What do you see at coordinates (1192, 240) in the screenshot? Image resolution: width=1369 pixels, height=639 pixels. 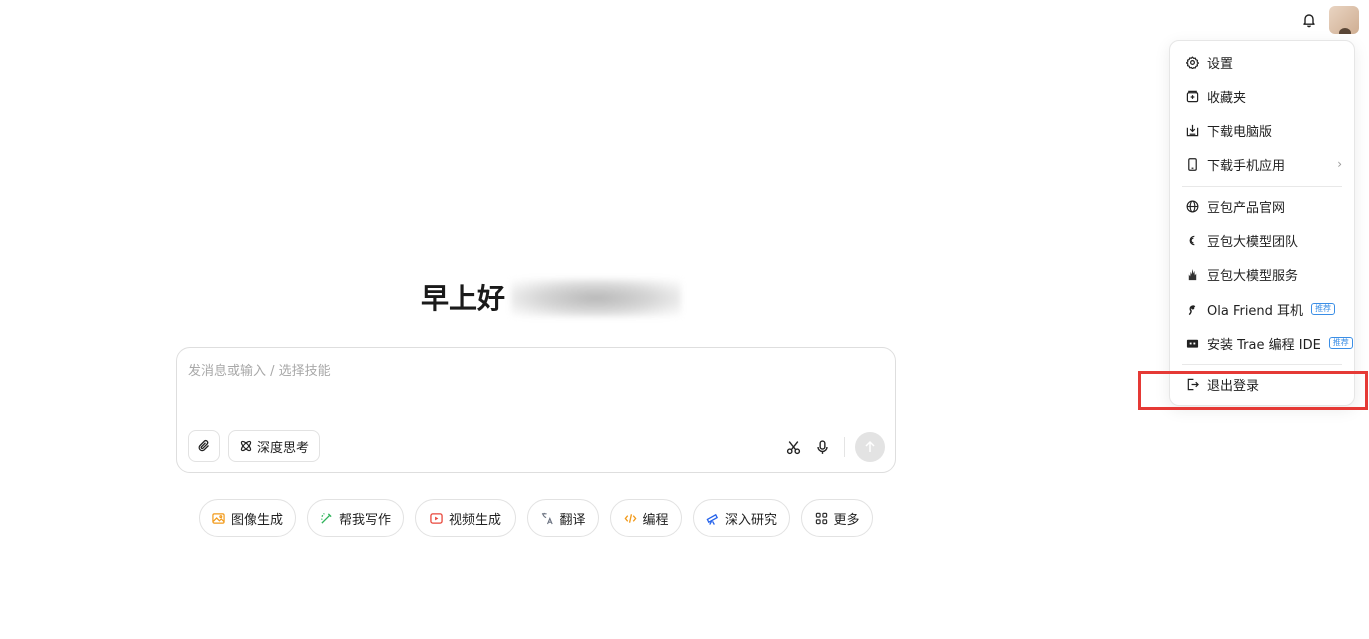 I see `team-icon` at bounding box center [1192, 240].